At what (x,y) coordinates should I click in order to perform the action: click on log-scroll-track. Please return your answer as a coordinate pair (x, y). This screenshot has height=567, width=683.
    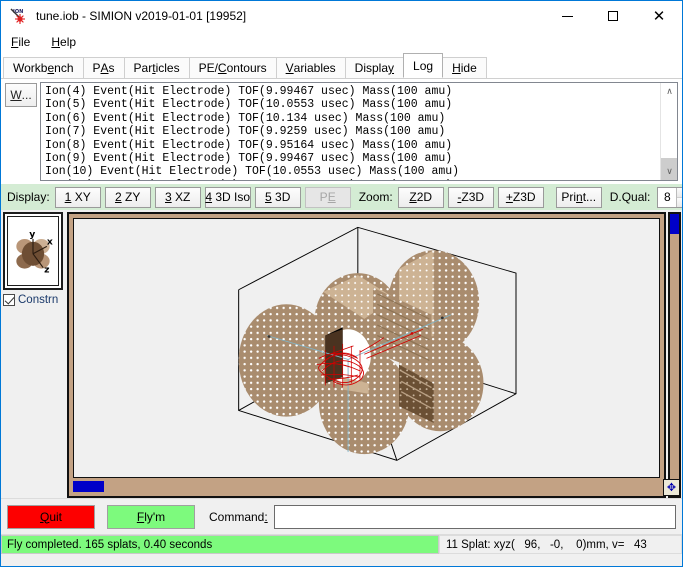
    Looking at the image, I should click on (669, 131).